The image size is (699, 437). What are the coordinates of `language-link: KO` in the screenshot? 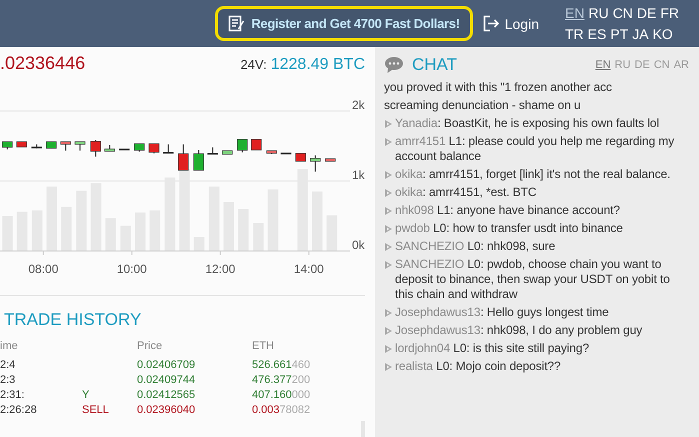 It's located at (662, 34).